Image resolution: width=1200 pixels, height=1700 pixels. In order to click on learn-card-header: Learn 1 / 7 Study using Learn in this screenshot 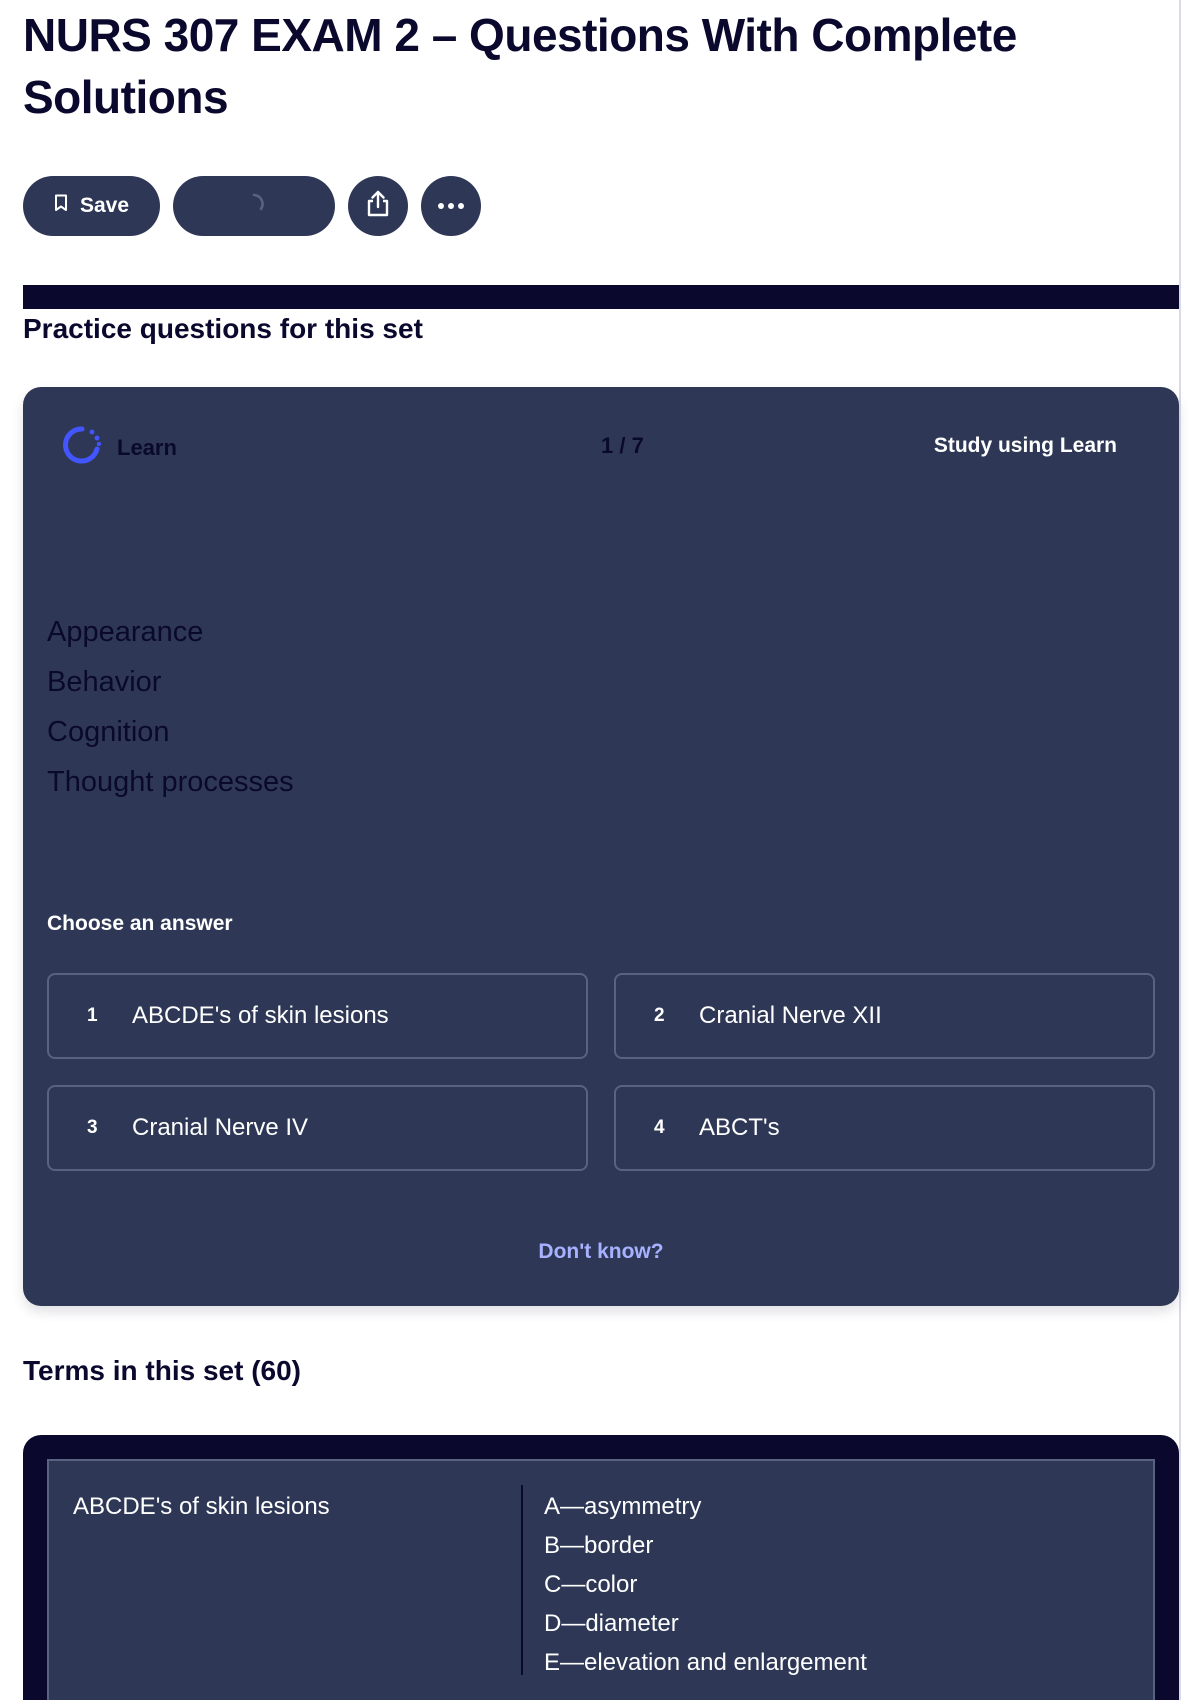, I will do `click(589, 447)`.